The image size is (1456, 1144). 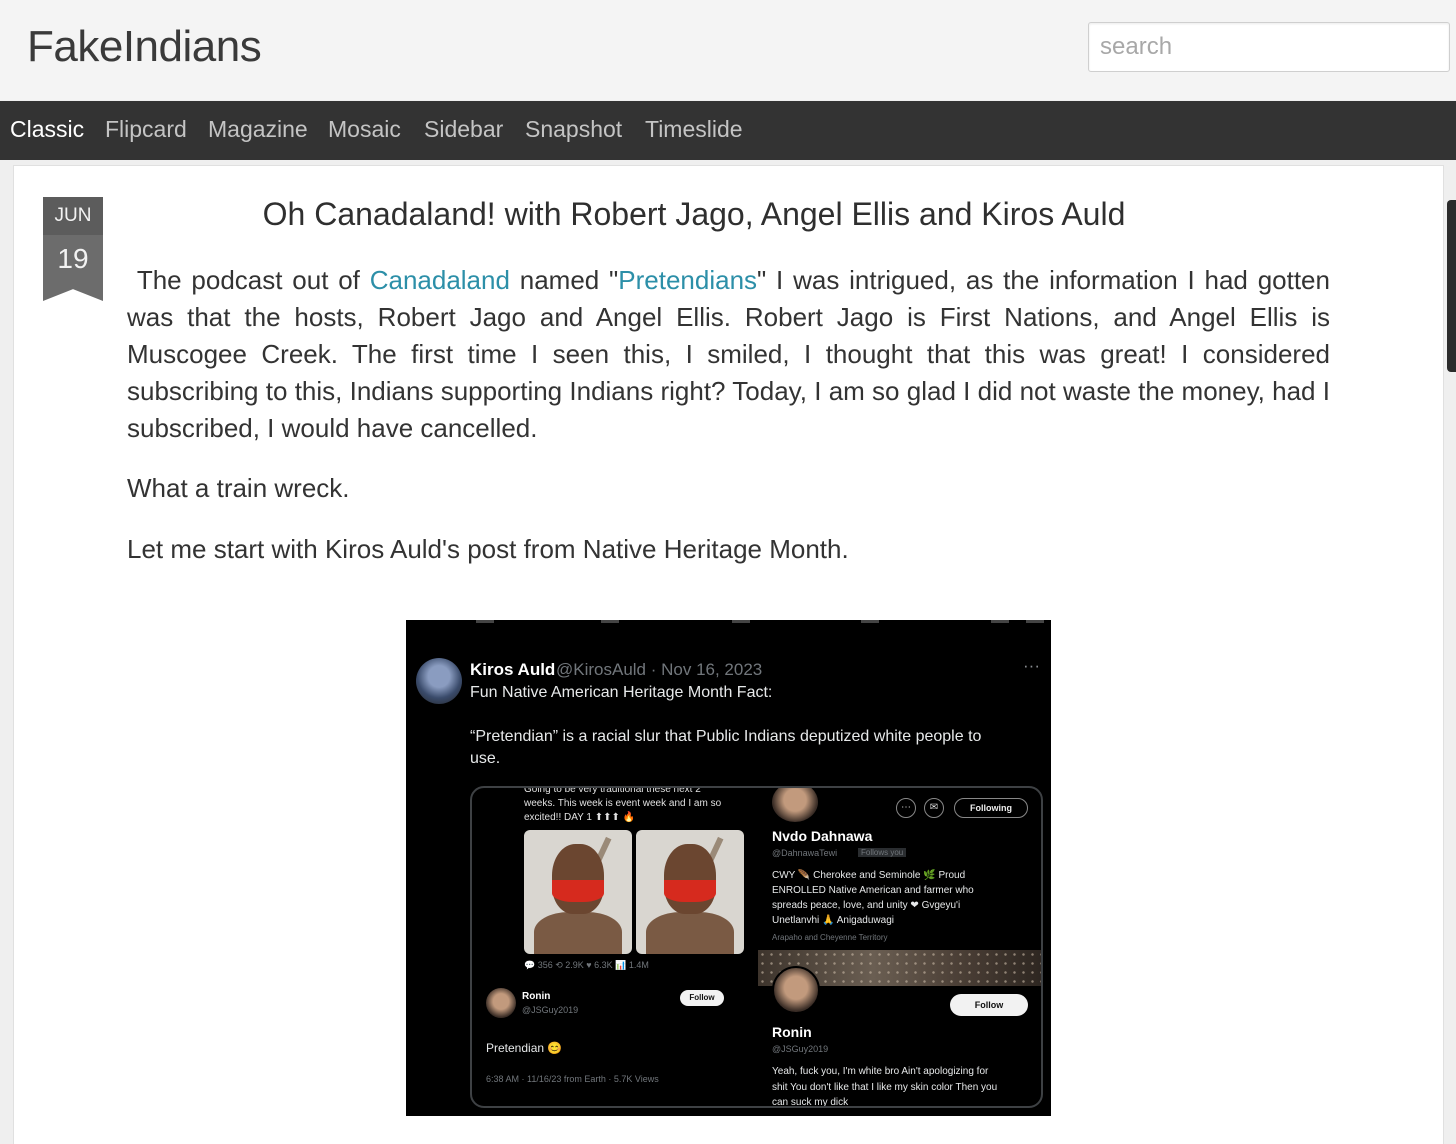 I want to click on tweet-author-name: Kiros Auld, so click(x=513, y=669).